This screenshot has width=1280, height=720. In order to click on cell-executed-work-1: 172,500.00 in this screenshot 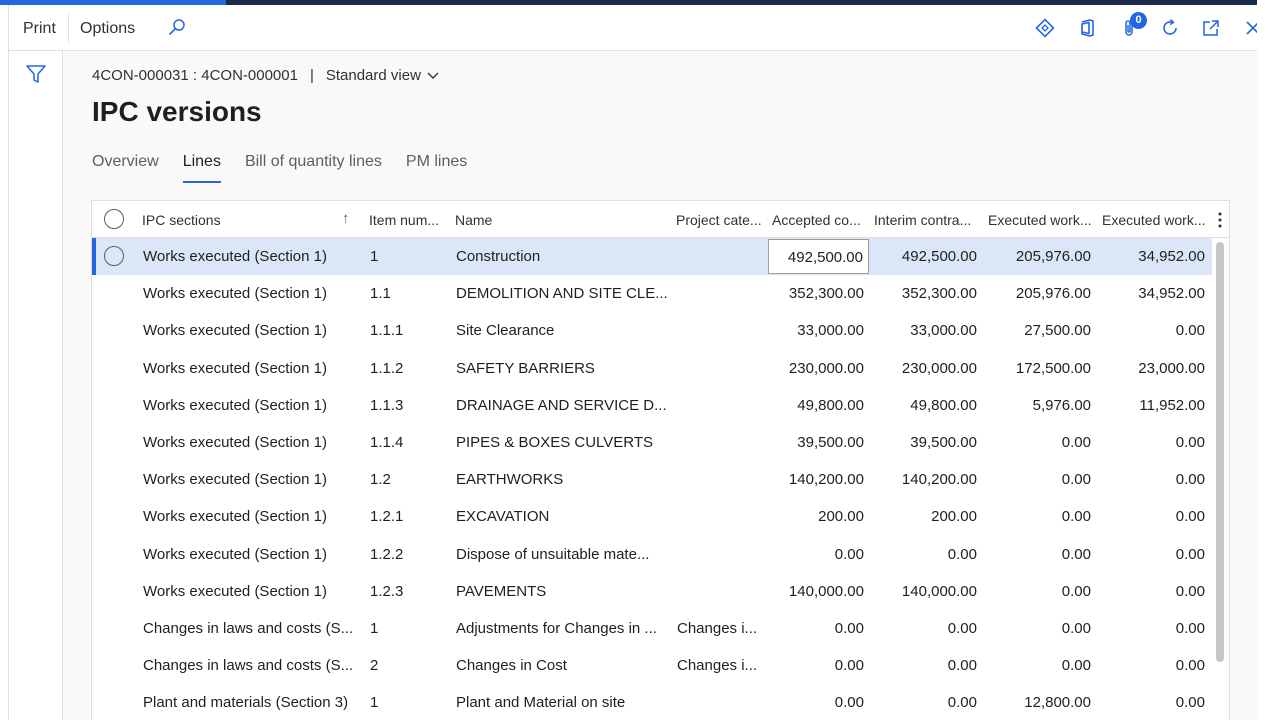, I will do `click(1053, 368)`.